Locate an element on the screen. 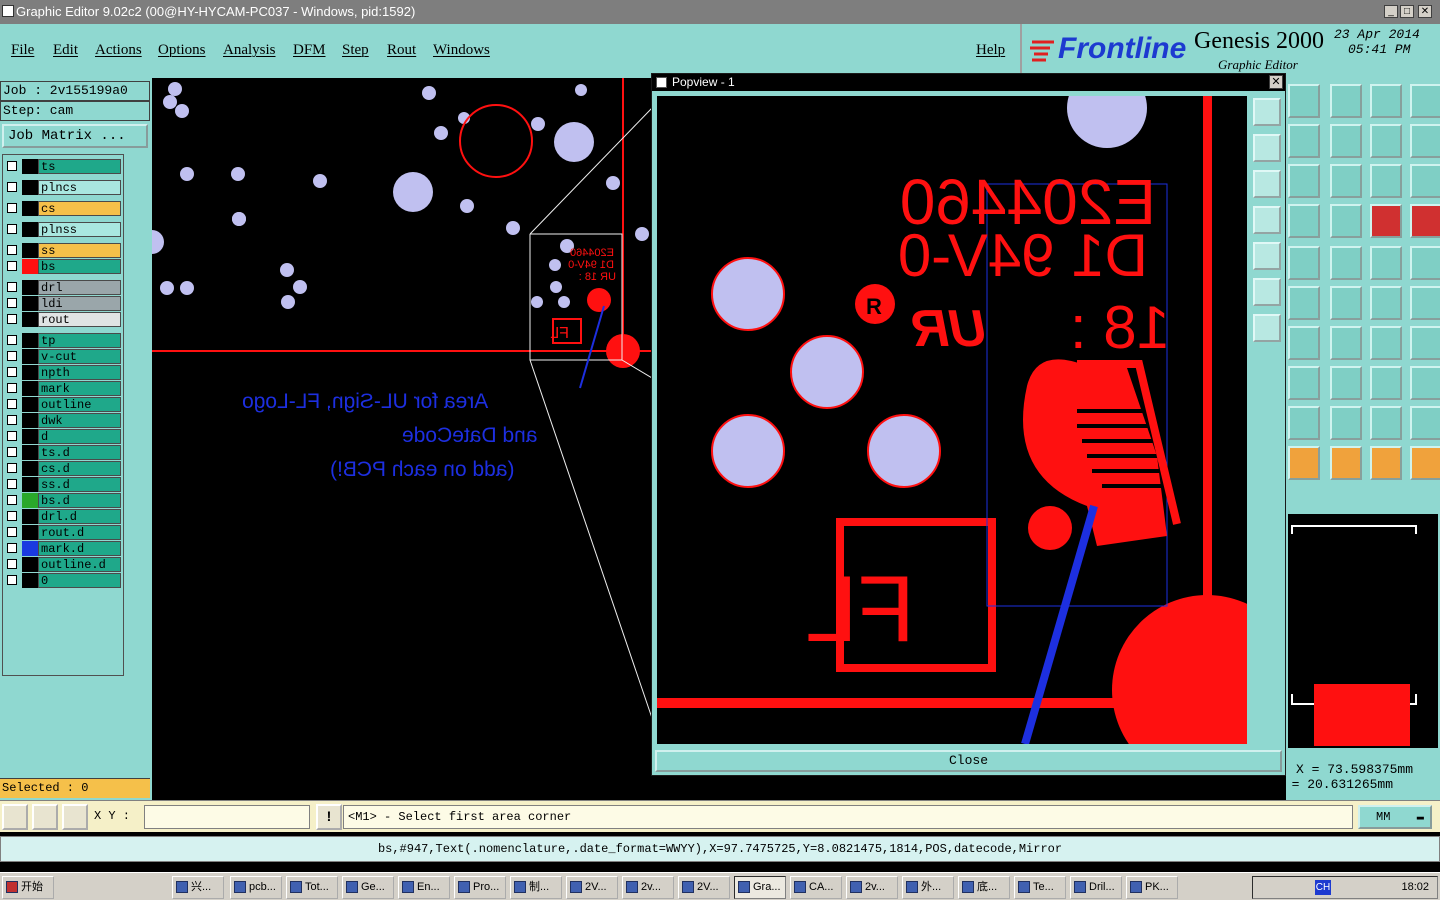 This screenshot has height=900, width=1440. tool-transform-icon is located at coordinates (1346, 181).